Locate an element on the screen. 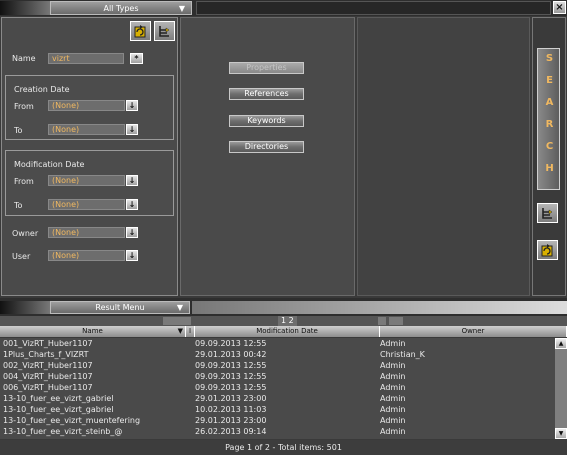 Image resolution: width=567 pixels, height=455 pixels. modification-from-dropdown-icon: ↓ is located at coordinates (132, 180).